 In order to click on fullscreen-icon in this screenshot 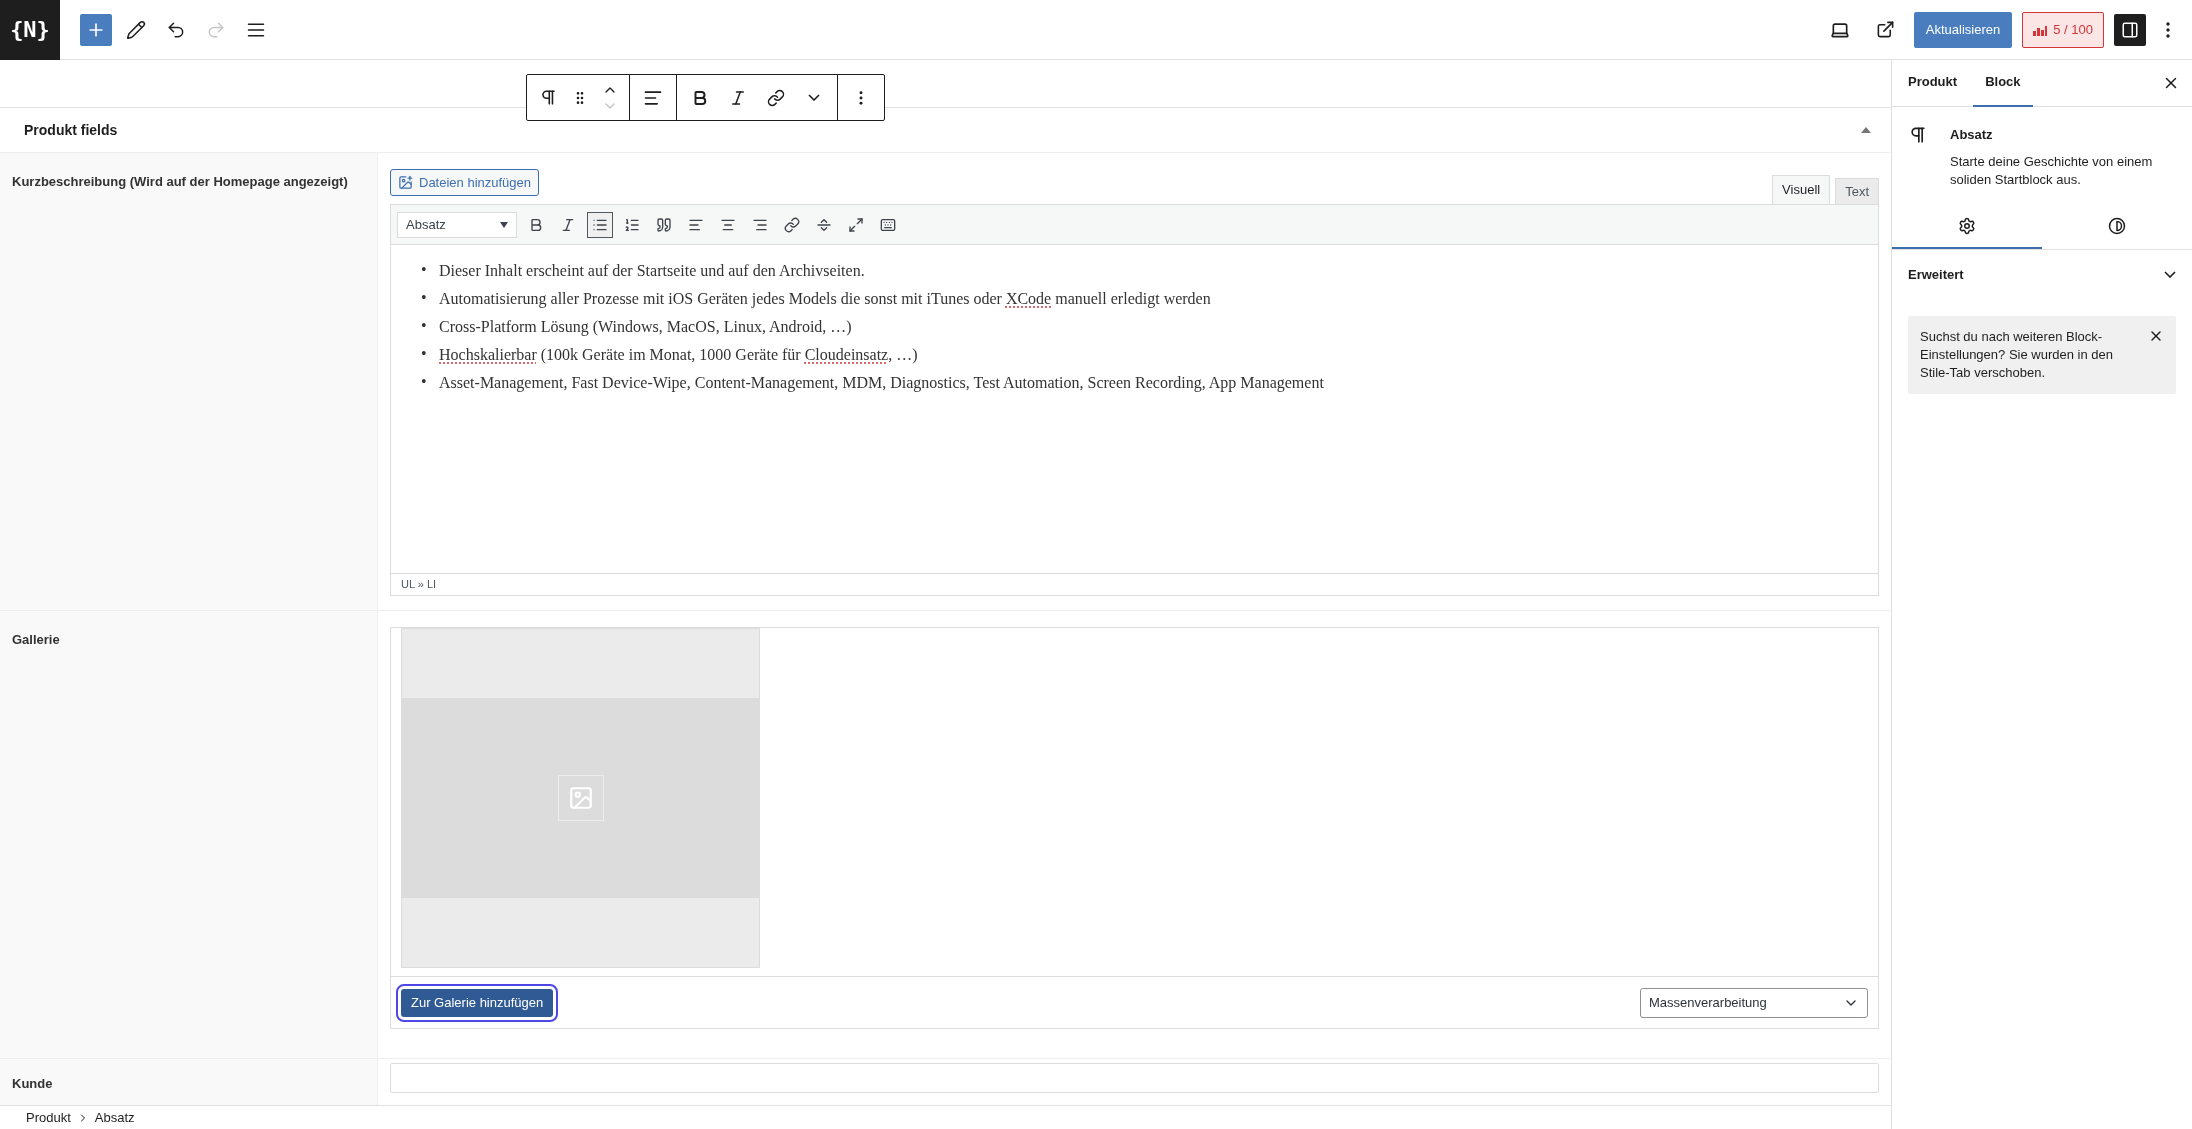, I will do `click(856, 224)`.